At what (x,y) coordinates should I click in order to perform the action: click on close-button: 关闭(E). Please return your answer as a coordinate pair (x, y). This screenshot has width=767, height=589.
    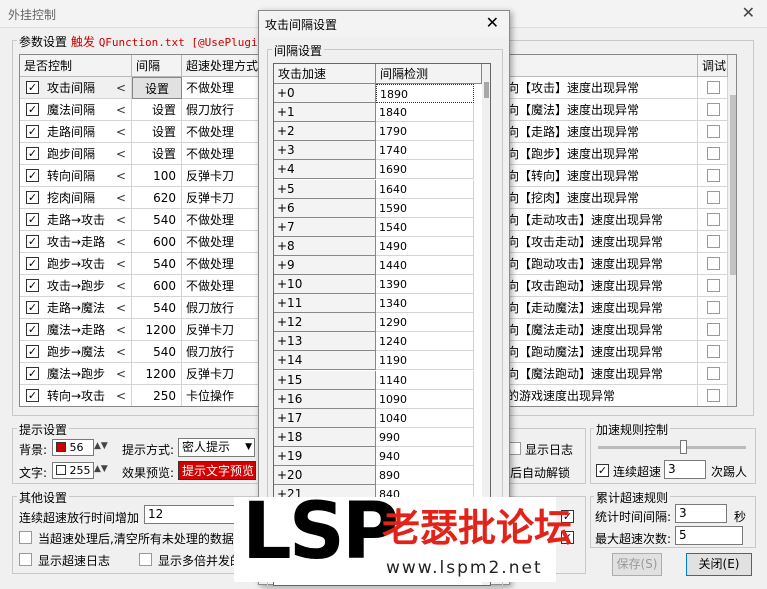
    Looking at the image, I should click on (719, 564).